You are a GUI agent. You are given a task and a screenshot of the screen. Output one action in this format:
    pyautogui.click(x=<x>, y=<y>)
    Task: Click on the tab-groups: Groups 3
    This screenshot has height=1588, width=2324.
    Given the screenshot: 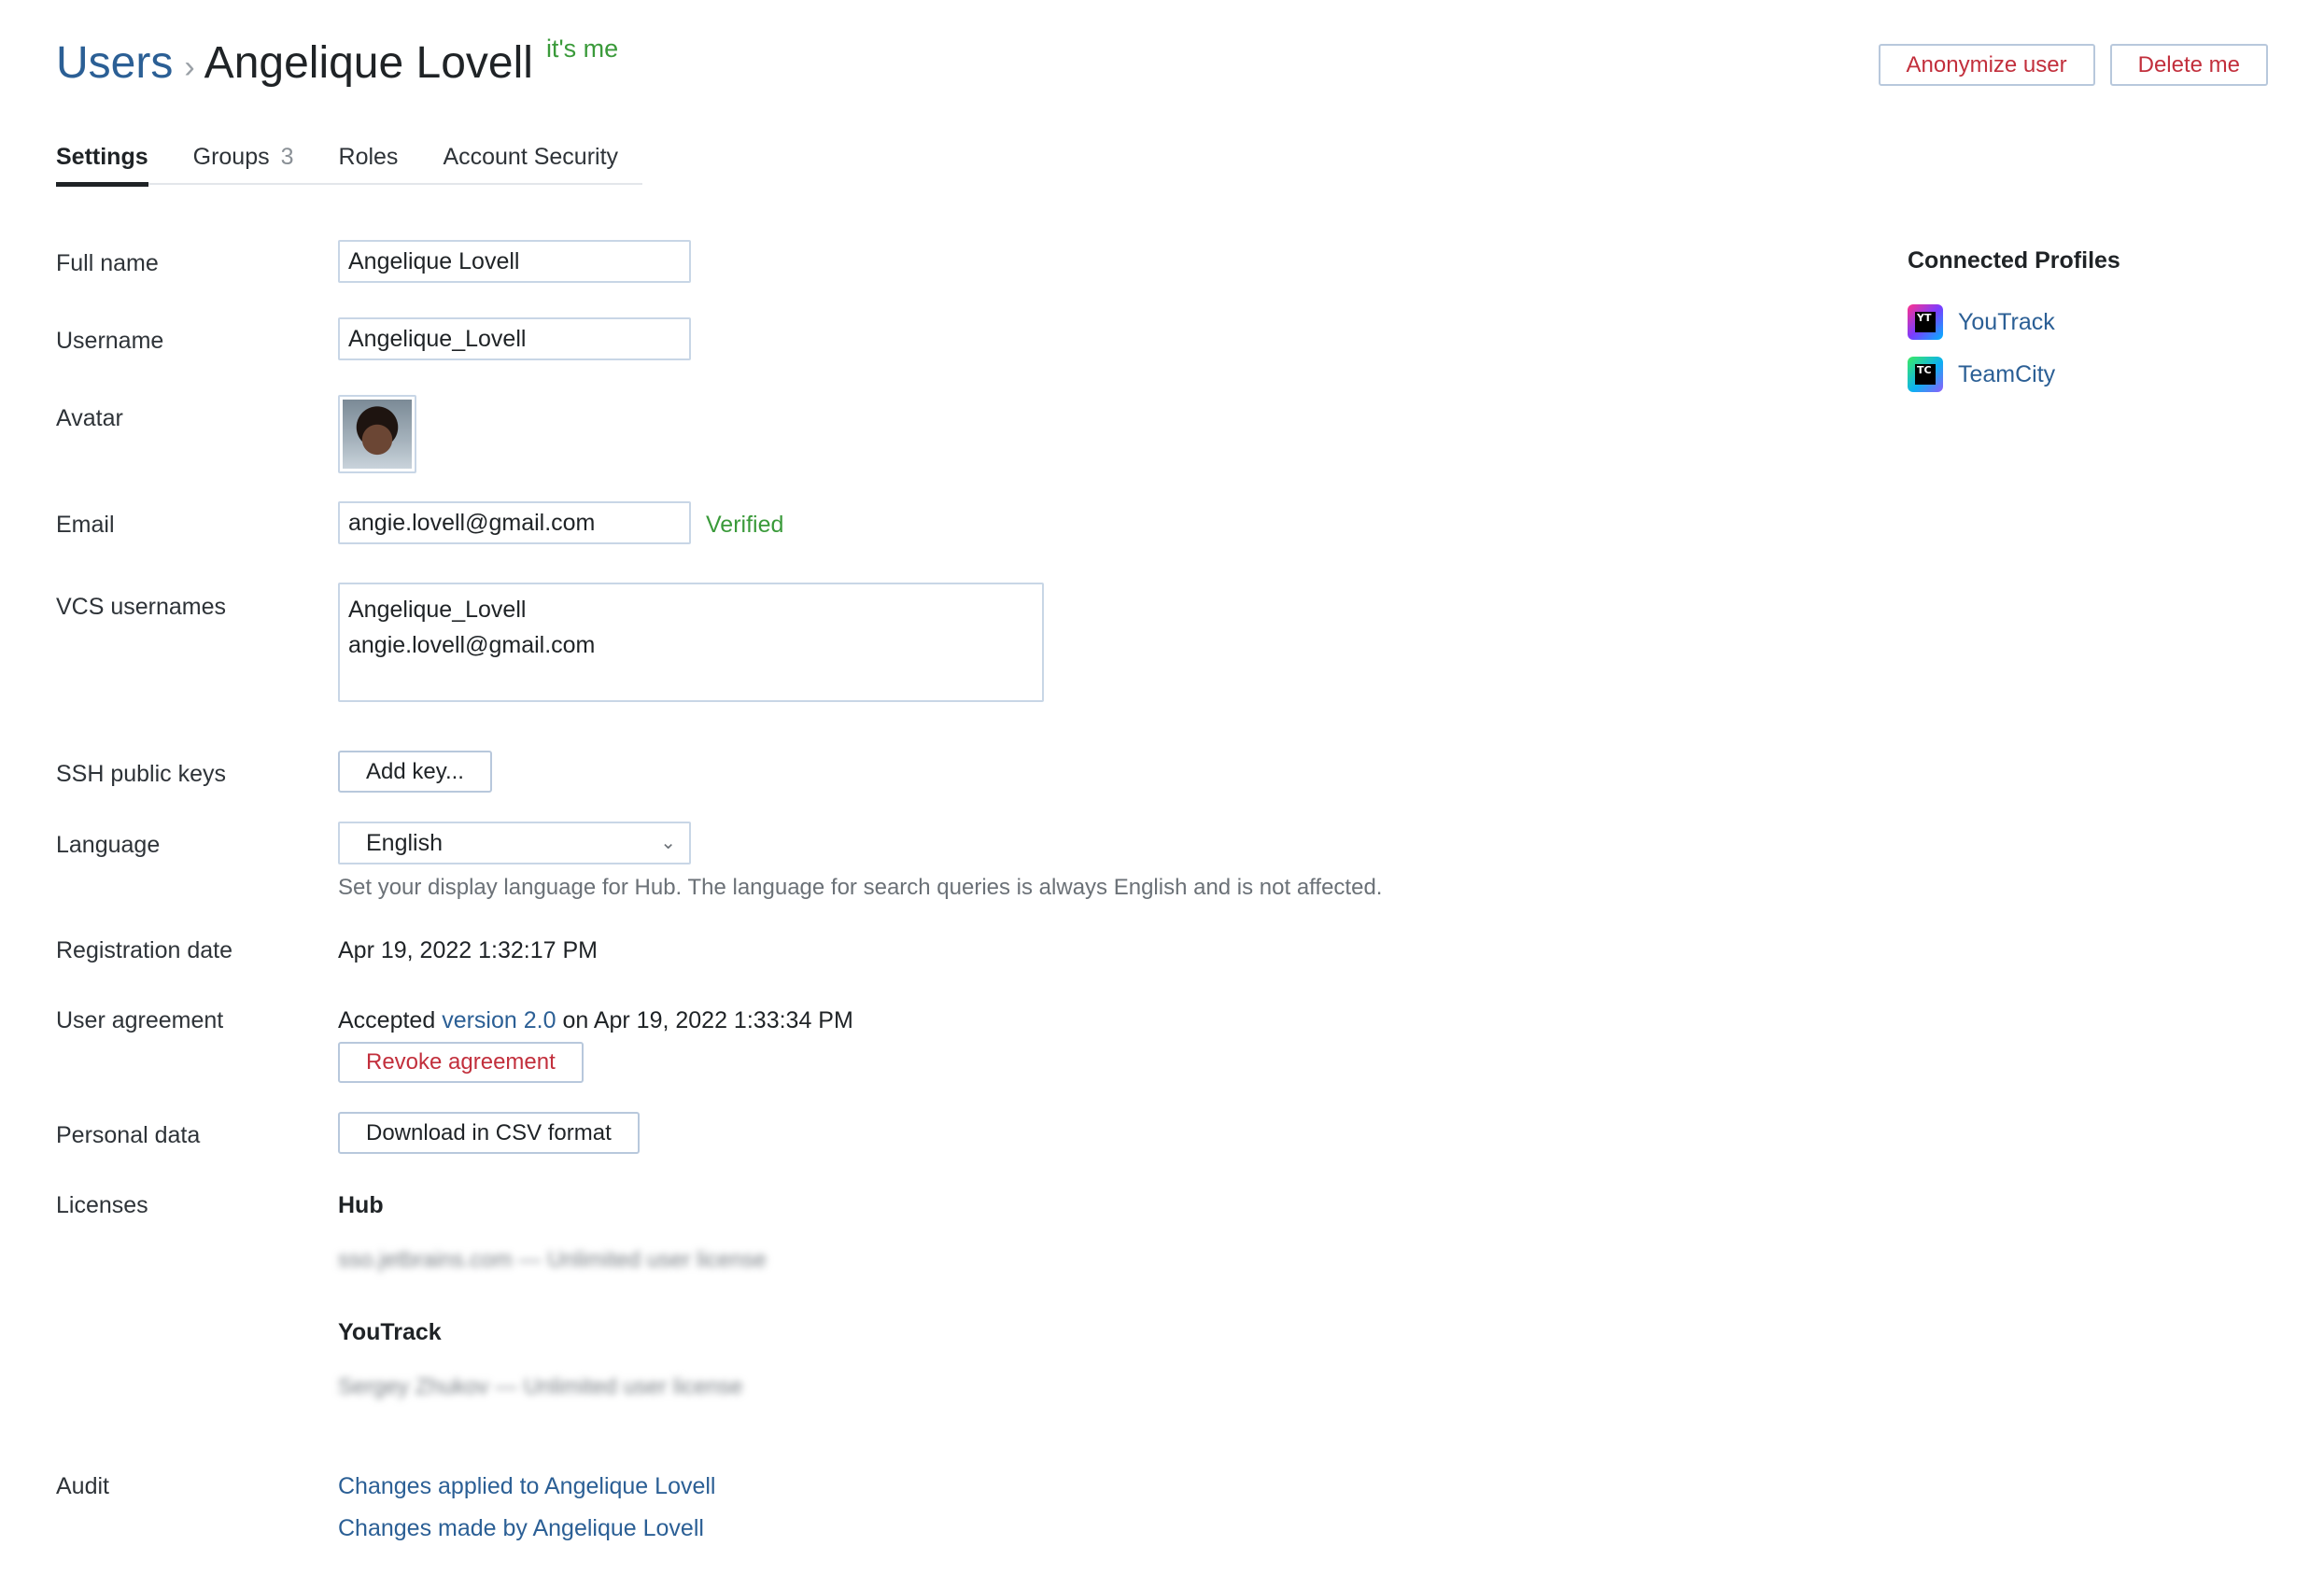 What is the action you would take?
    pyautogui.click(x=244, y=161)
    